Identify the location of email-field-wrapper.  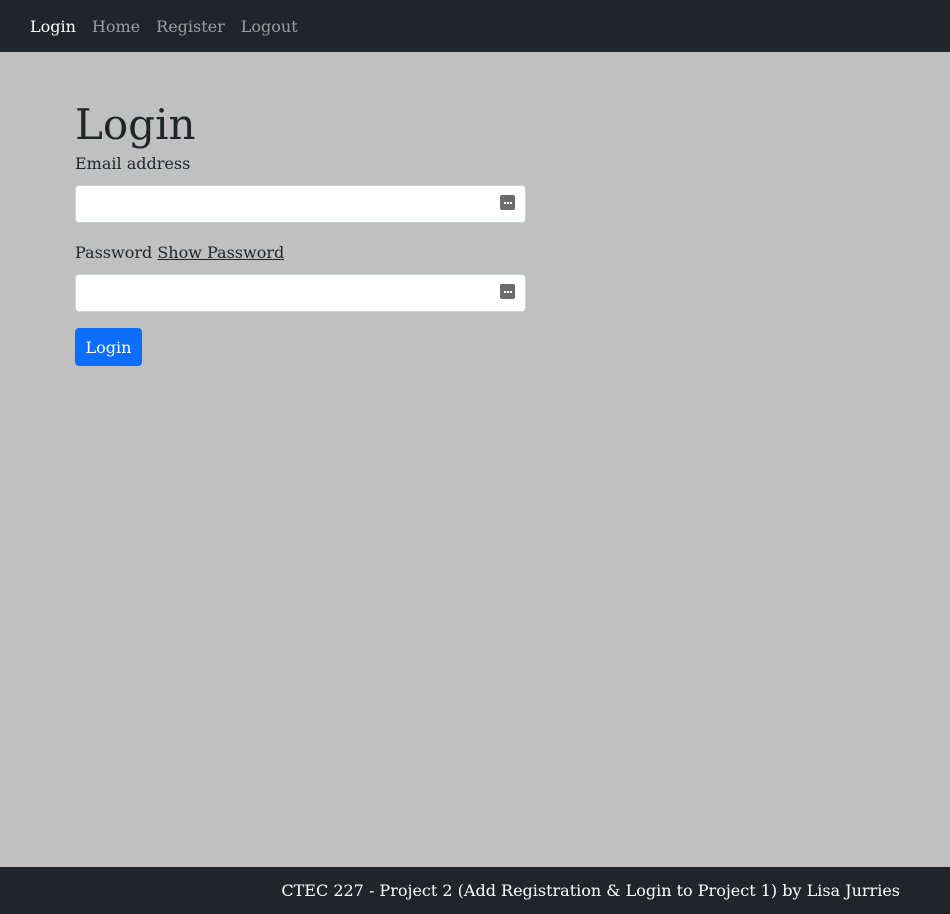
(300, 204).